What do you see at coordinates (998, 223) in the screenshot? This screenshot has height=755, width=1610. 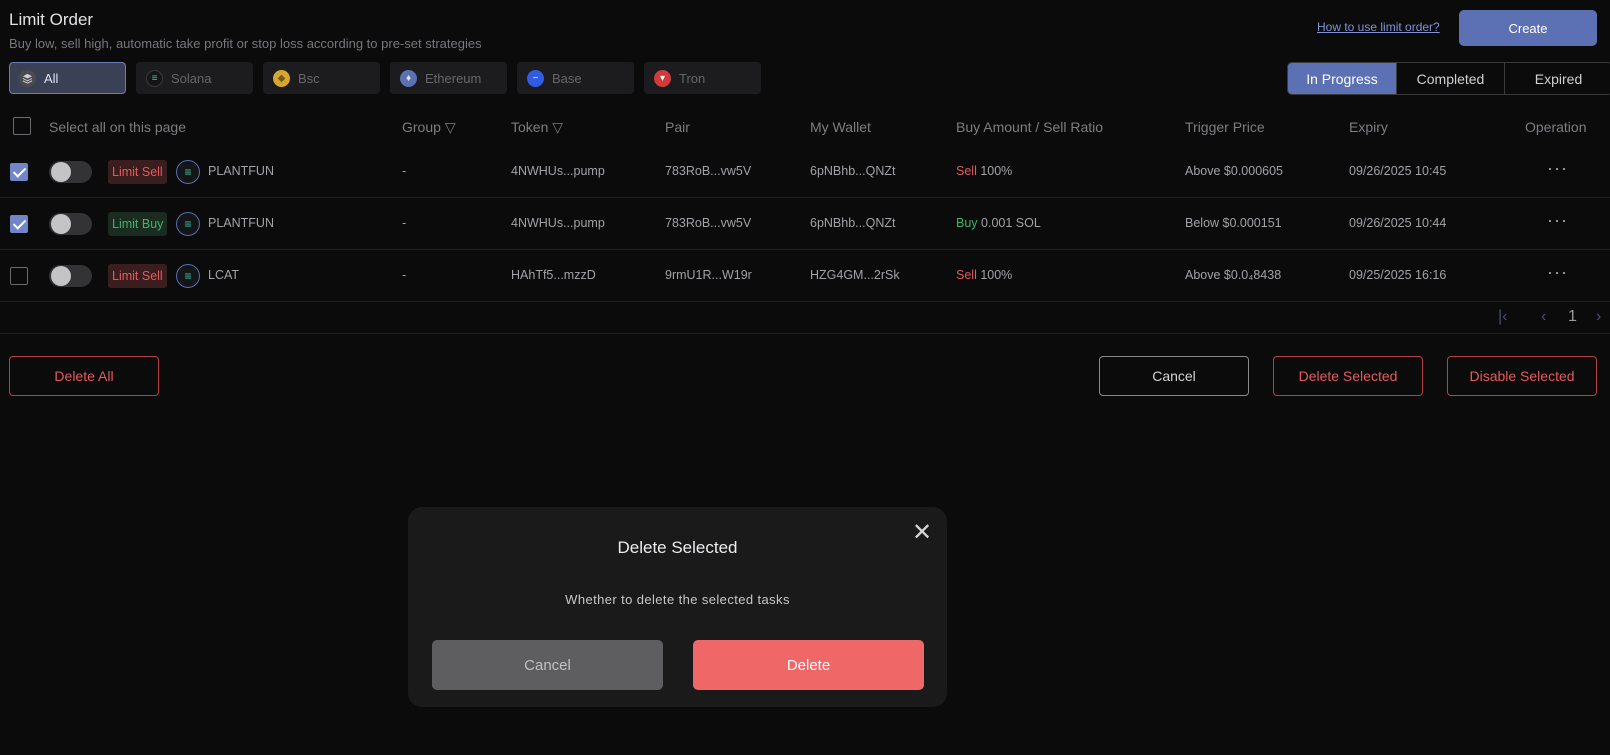 I see `amount-value: Buy 0.001 SOL` at bounding box center [998, 223].